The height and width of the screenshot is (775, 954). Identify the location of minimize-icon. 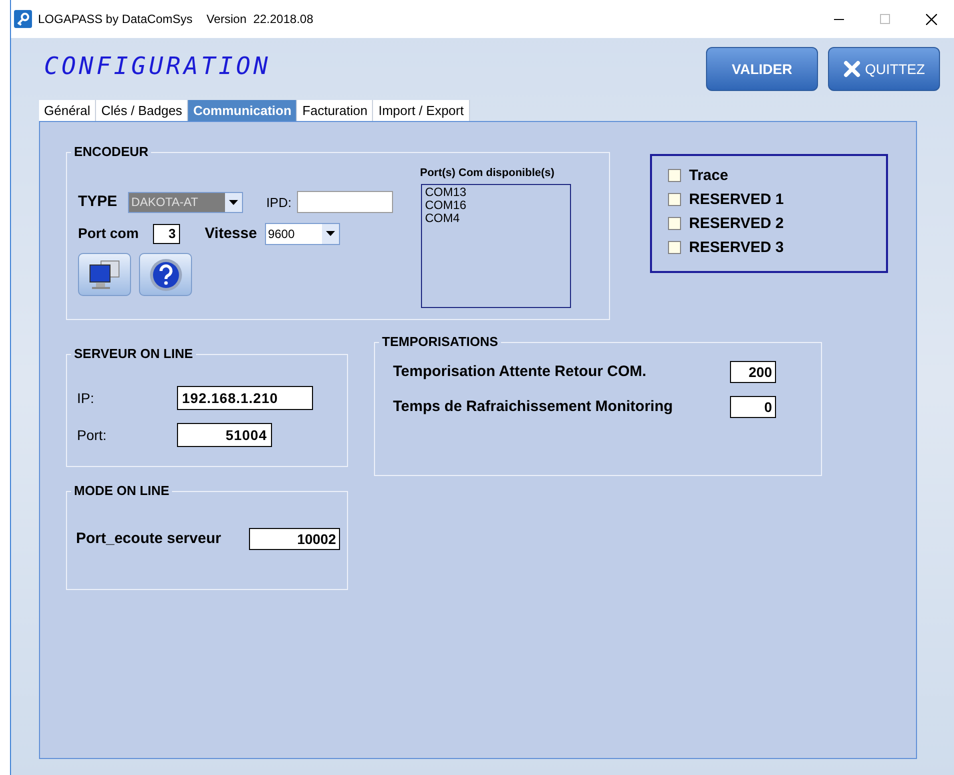
(839, 19).